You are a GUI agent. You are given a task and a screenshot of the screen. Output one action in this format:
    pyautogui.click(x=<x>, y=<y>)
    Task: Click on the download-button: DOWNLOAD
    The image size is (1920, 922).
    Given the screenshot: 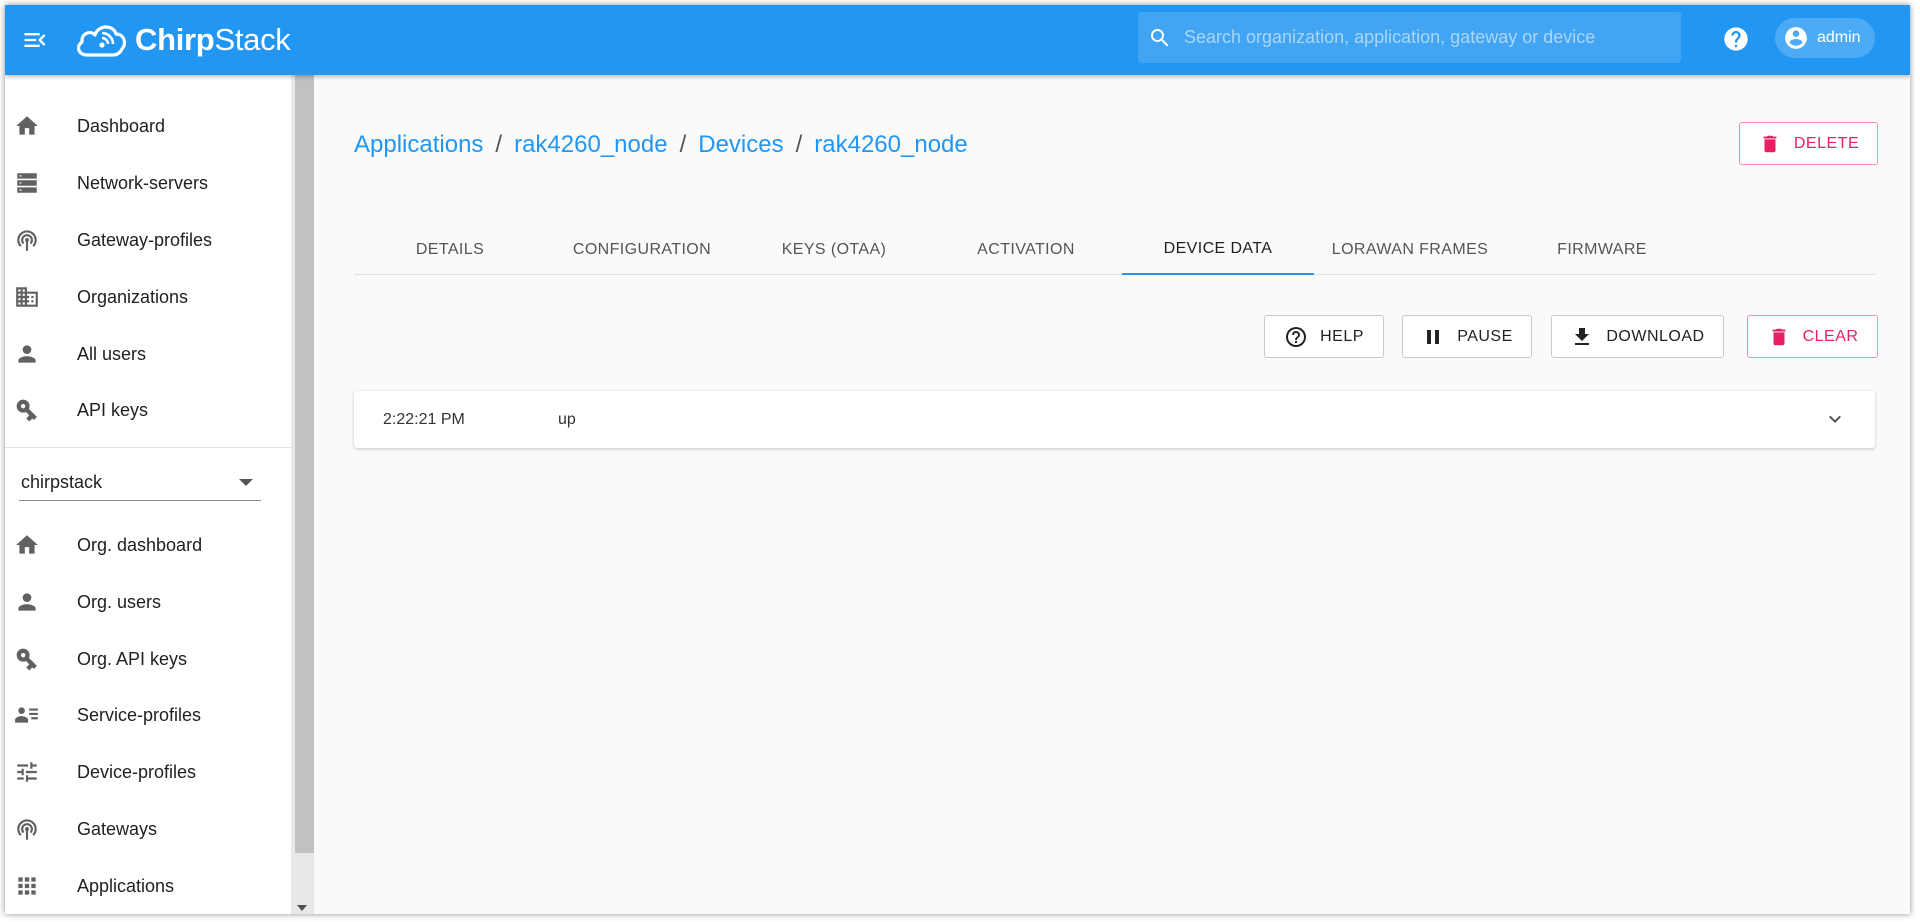 What is the action you would take?
    pyautogui.click(x=1637, y=336)
    